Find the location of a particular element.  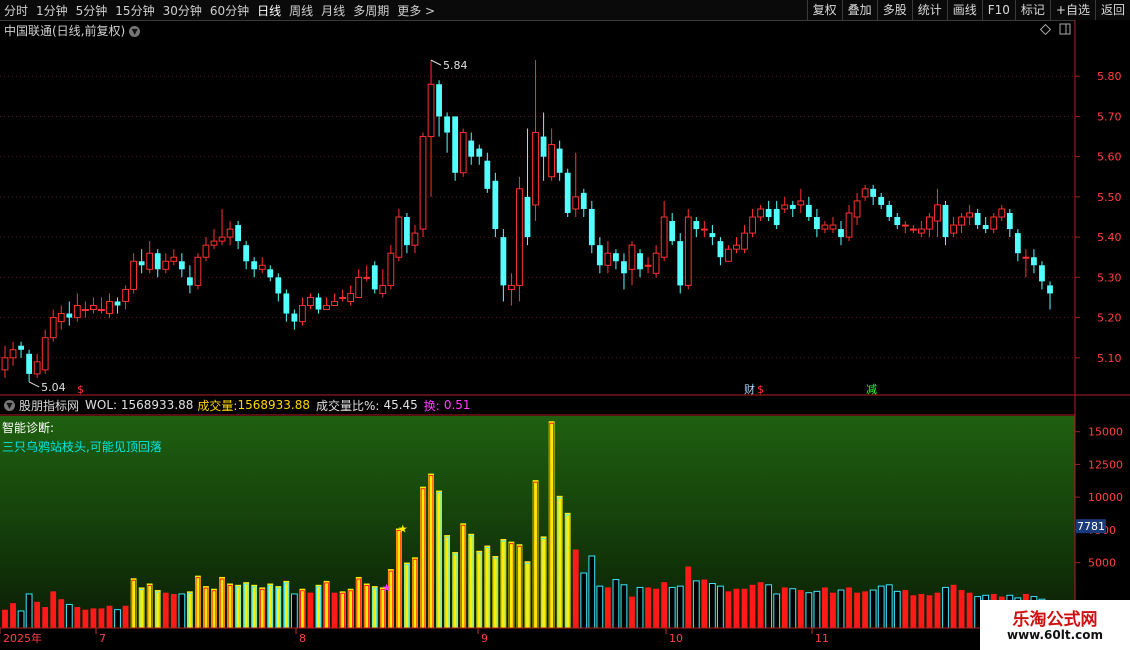

volume-tick-label: 7500 is located at coordinates (1102, 530).